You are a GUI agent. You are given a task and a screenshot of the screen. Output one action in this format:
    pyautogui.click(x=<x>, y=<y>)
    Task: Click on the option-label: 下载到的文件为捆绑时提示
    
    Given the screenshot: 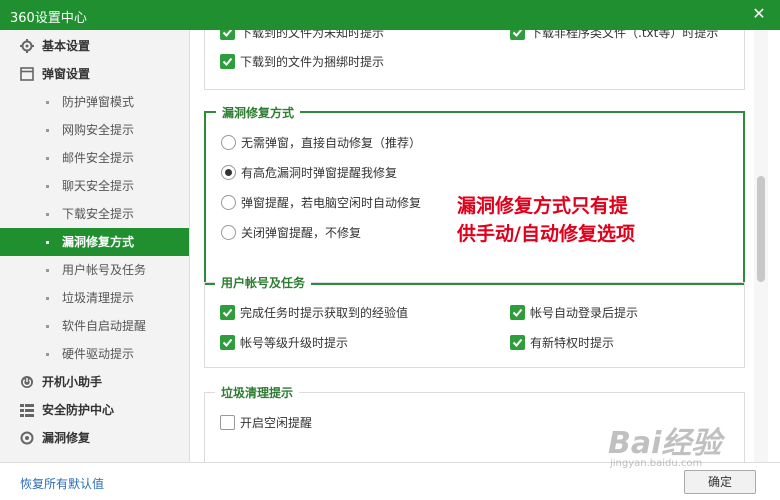 What is the action you would take?
    pyautogui.click(x=312, y=62)
    